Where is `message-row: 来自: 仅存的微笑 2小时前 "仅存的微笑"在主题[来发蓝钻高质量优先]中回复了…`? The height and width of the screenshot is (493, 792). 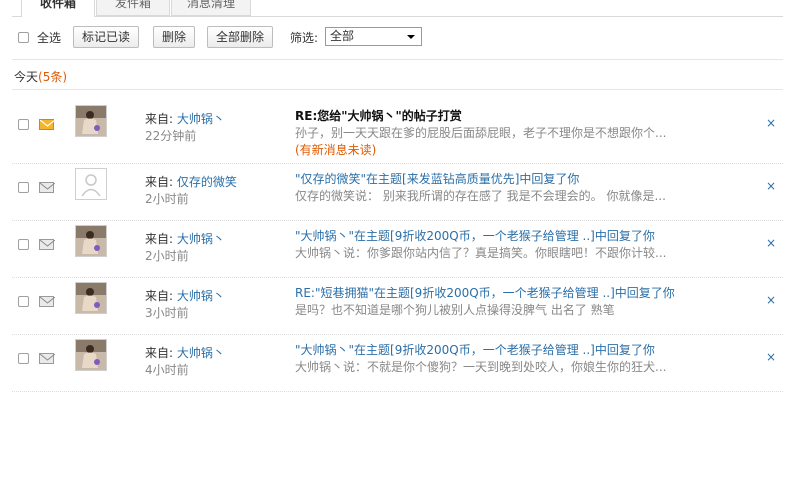 message-row: 来自: 仅存的微笑 2小时前 "仅存的微笑"在主题[来发蓝钻高质量优先]中回复了… is located at coordinates (397, 192).